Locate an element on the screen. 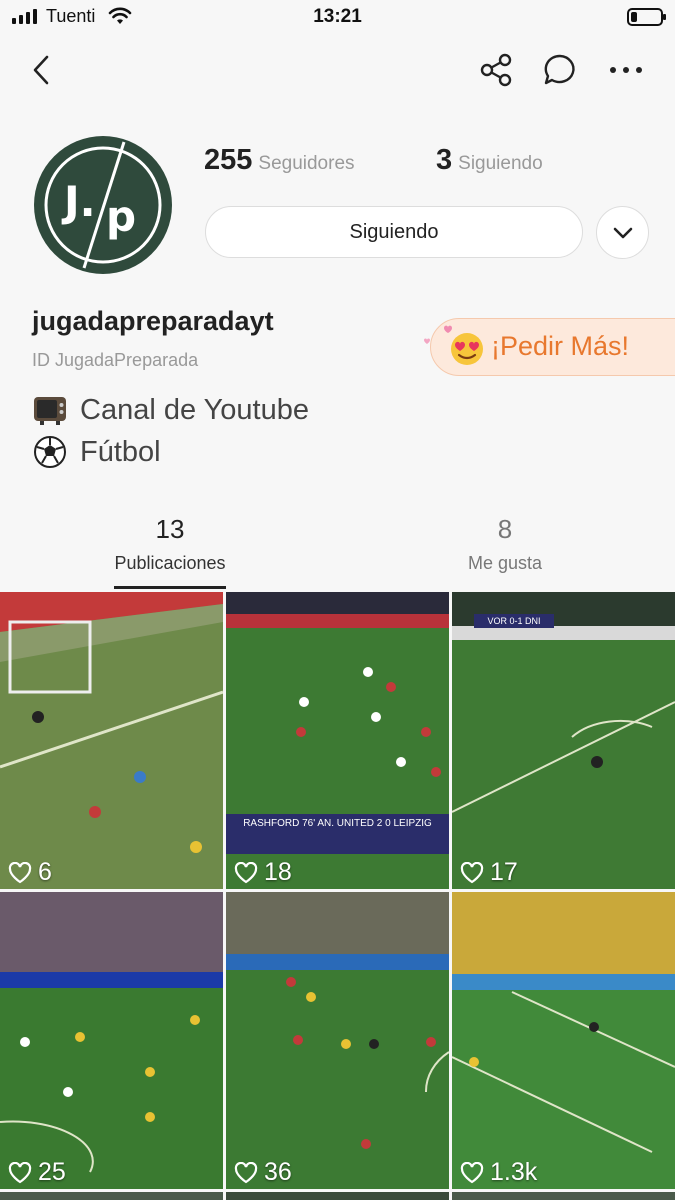 This screenshot has height=1200, width=675. post-thumbnail: RASHFORD 76' AN. UNITED 2 0 LEIPZIG 18 is located at coordinates (337, 740).